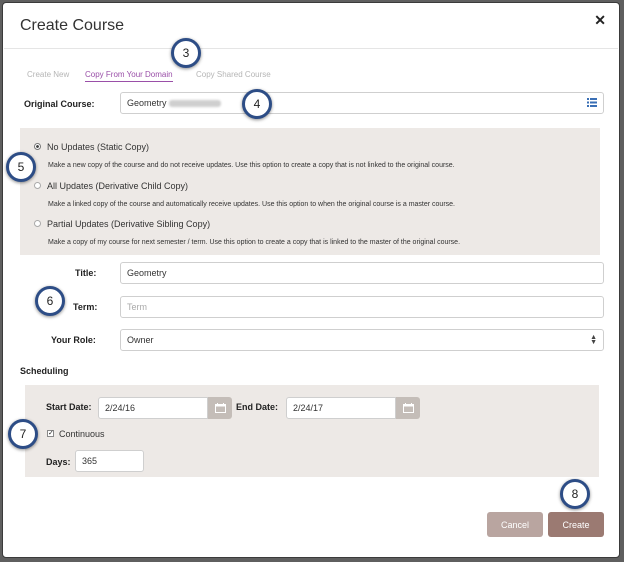 This screenshot has height=562, width=624. Describe the element at coordinates (50, 301) in the screenshot. I see `callout-badge: 6` at that location.